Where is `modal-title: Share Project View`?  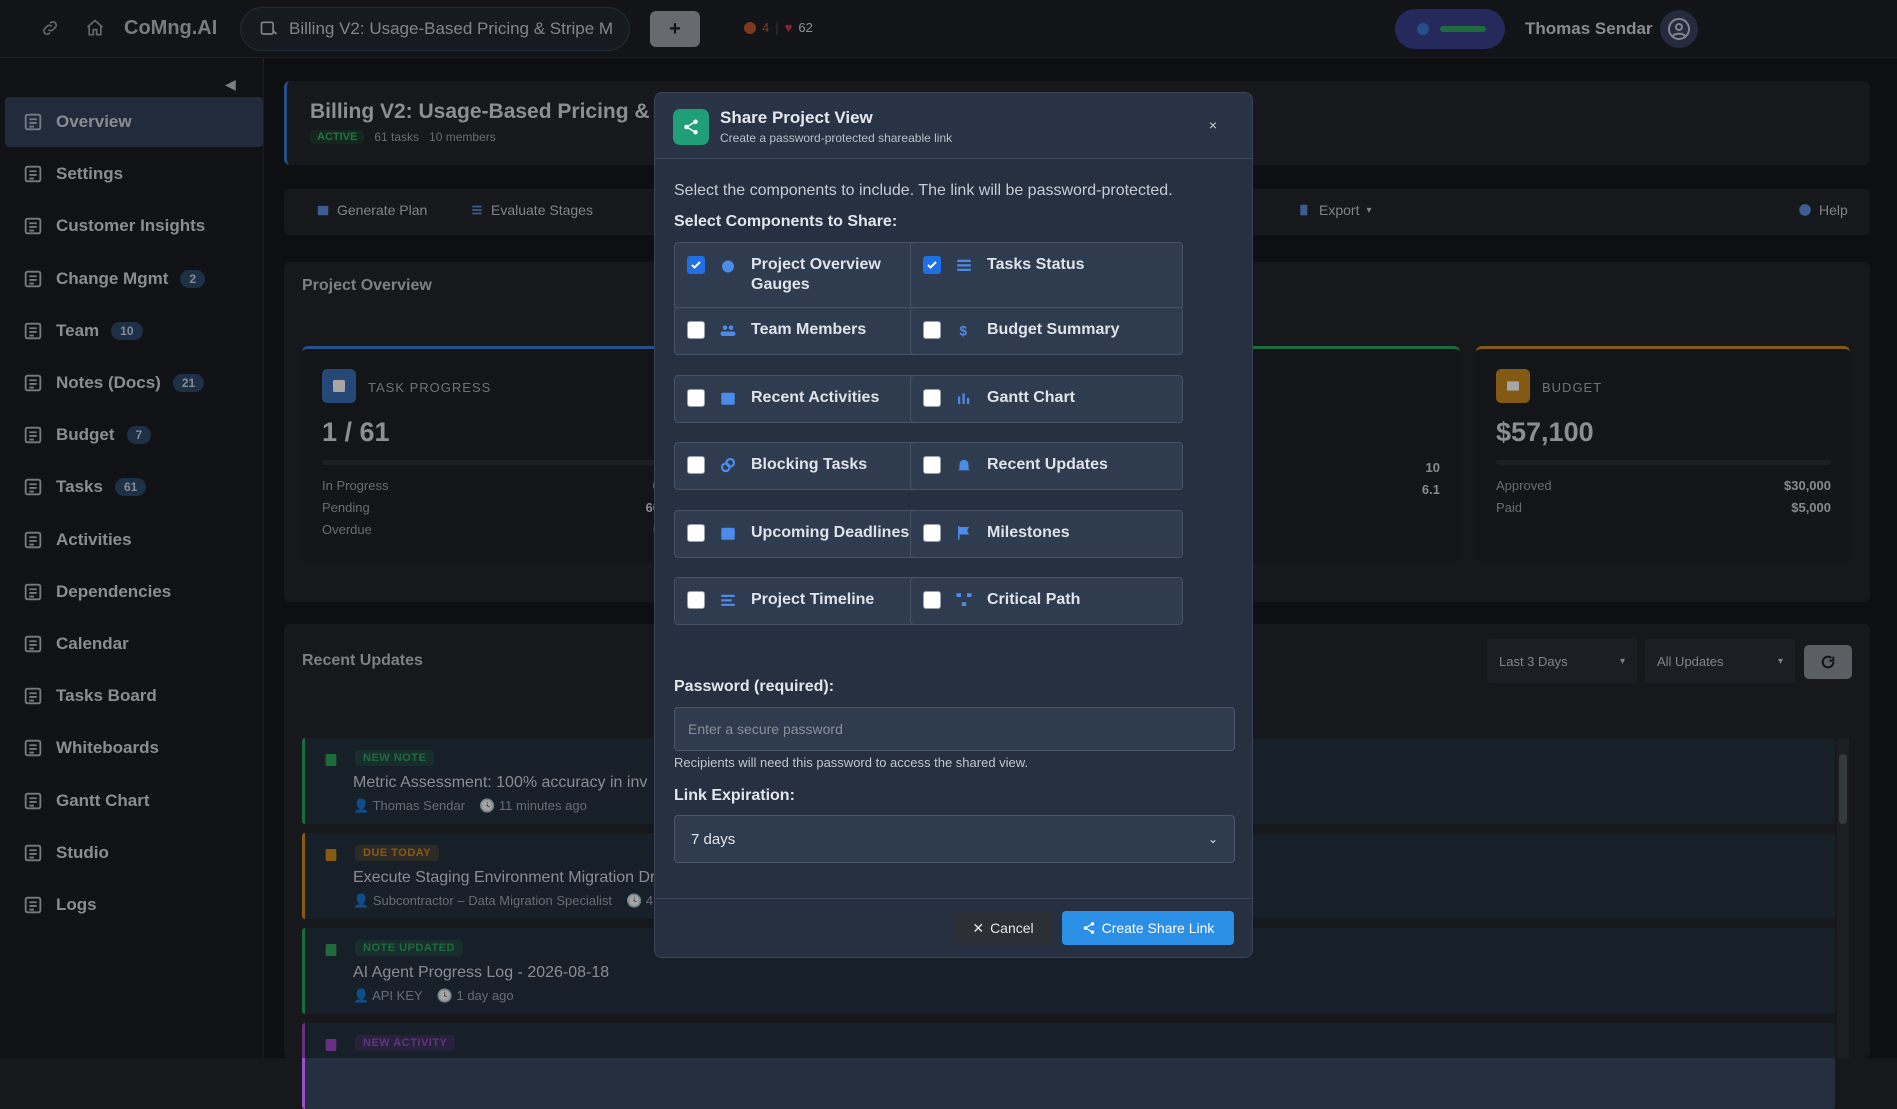 modal-title: Share Project View is located at coordinates (796, 117).